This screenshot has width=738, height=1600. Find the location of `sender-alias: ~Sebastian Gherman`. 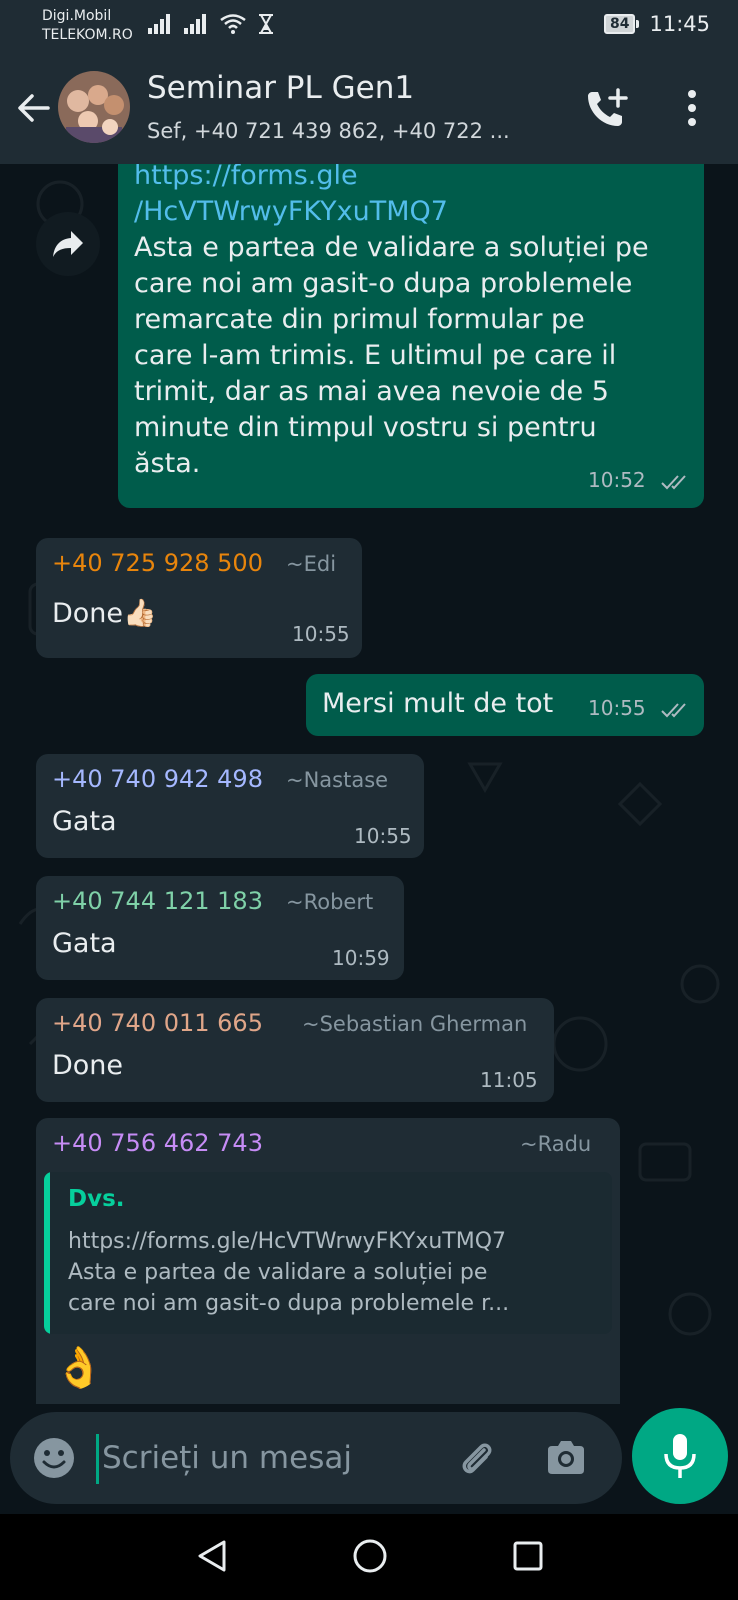

sender-alias: ~Sebastian Gherman is located at coordinates (415, 1024).